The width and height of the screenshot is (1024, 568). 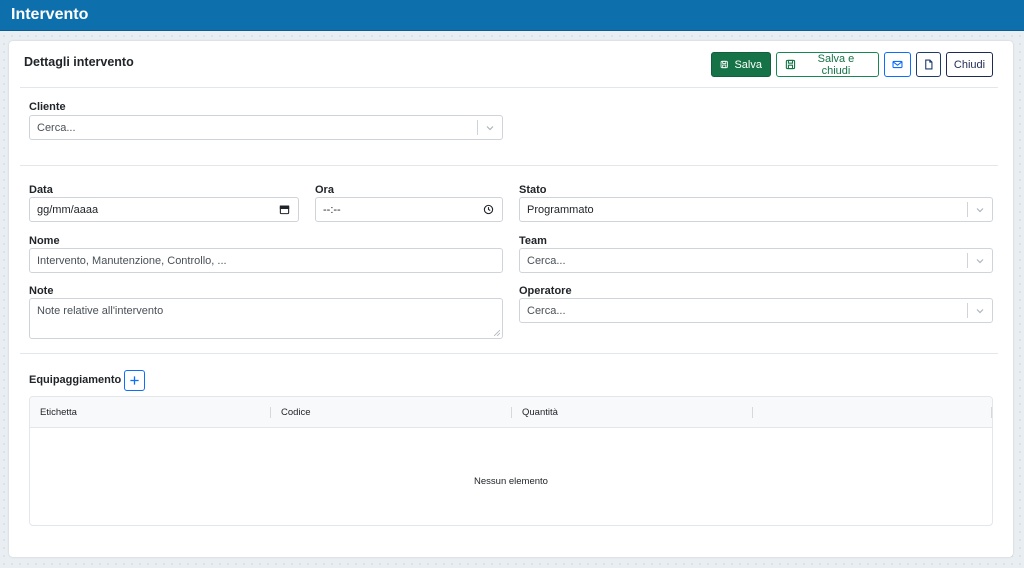 I want to click on document-icon, so click(x=929, y=64).